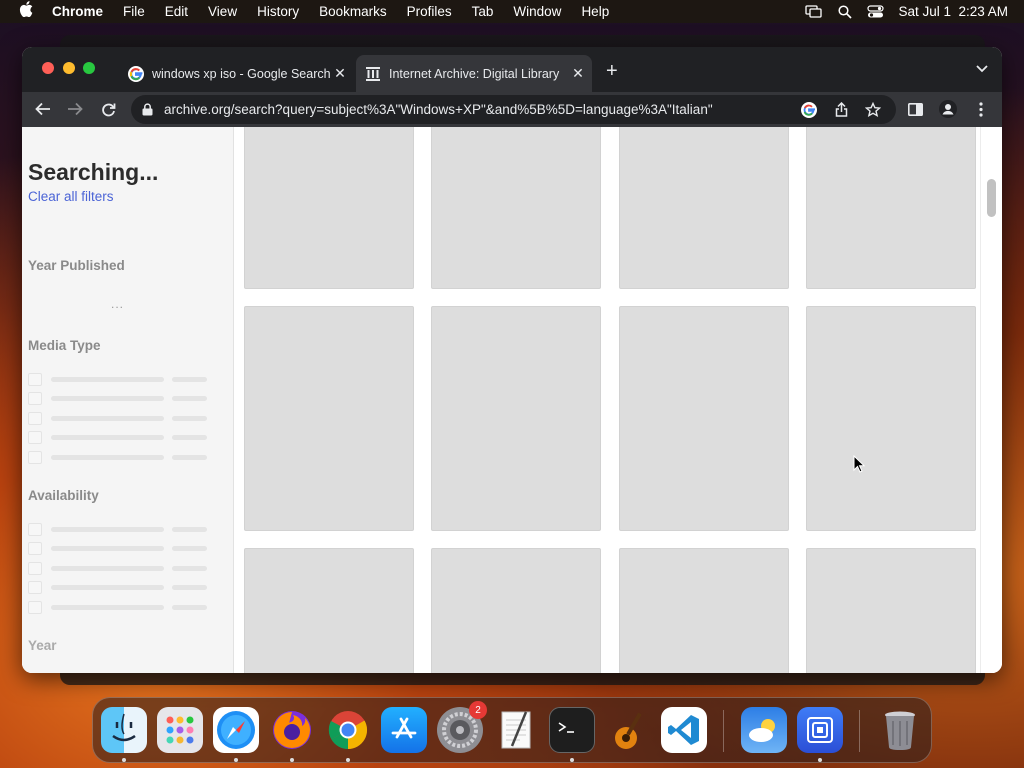  Describe the element at coordinates (991, 198) in the screenshot. I see `scrollbar-thumb` at that location.